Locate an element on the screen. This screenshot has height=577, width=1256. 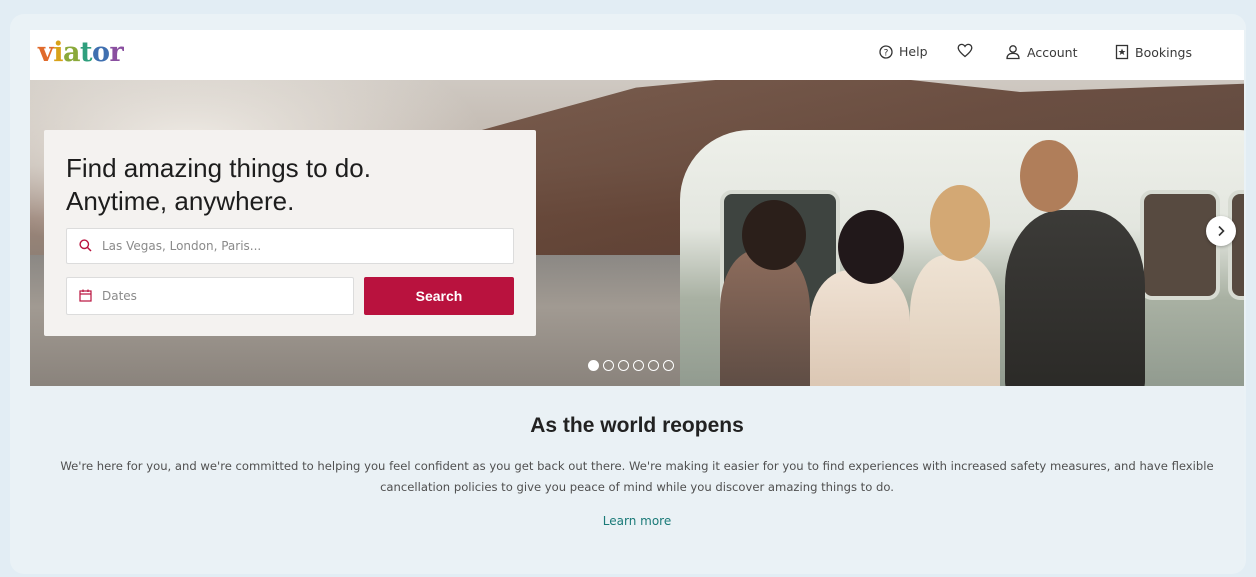
bookings-icon is located at coordinates (1122, 52).